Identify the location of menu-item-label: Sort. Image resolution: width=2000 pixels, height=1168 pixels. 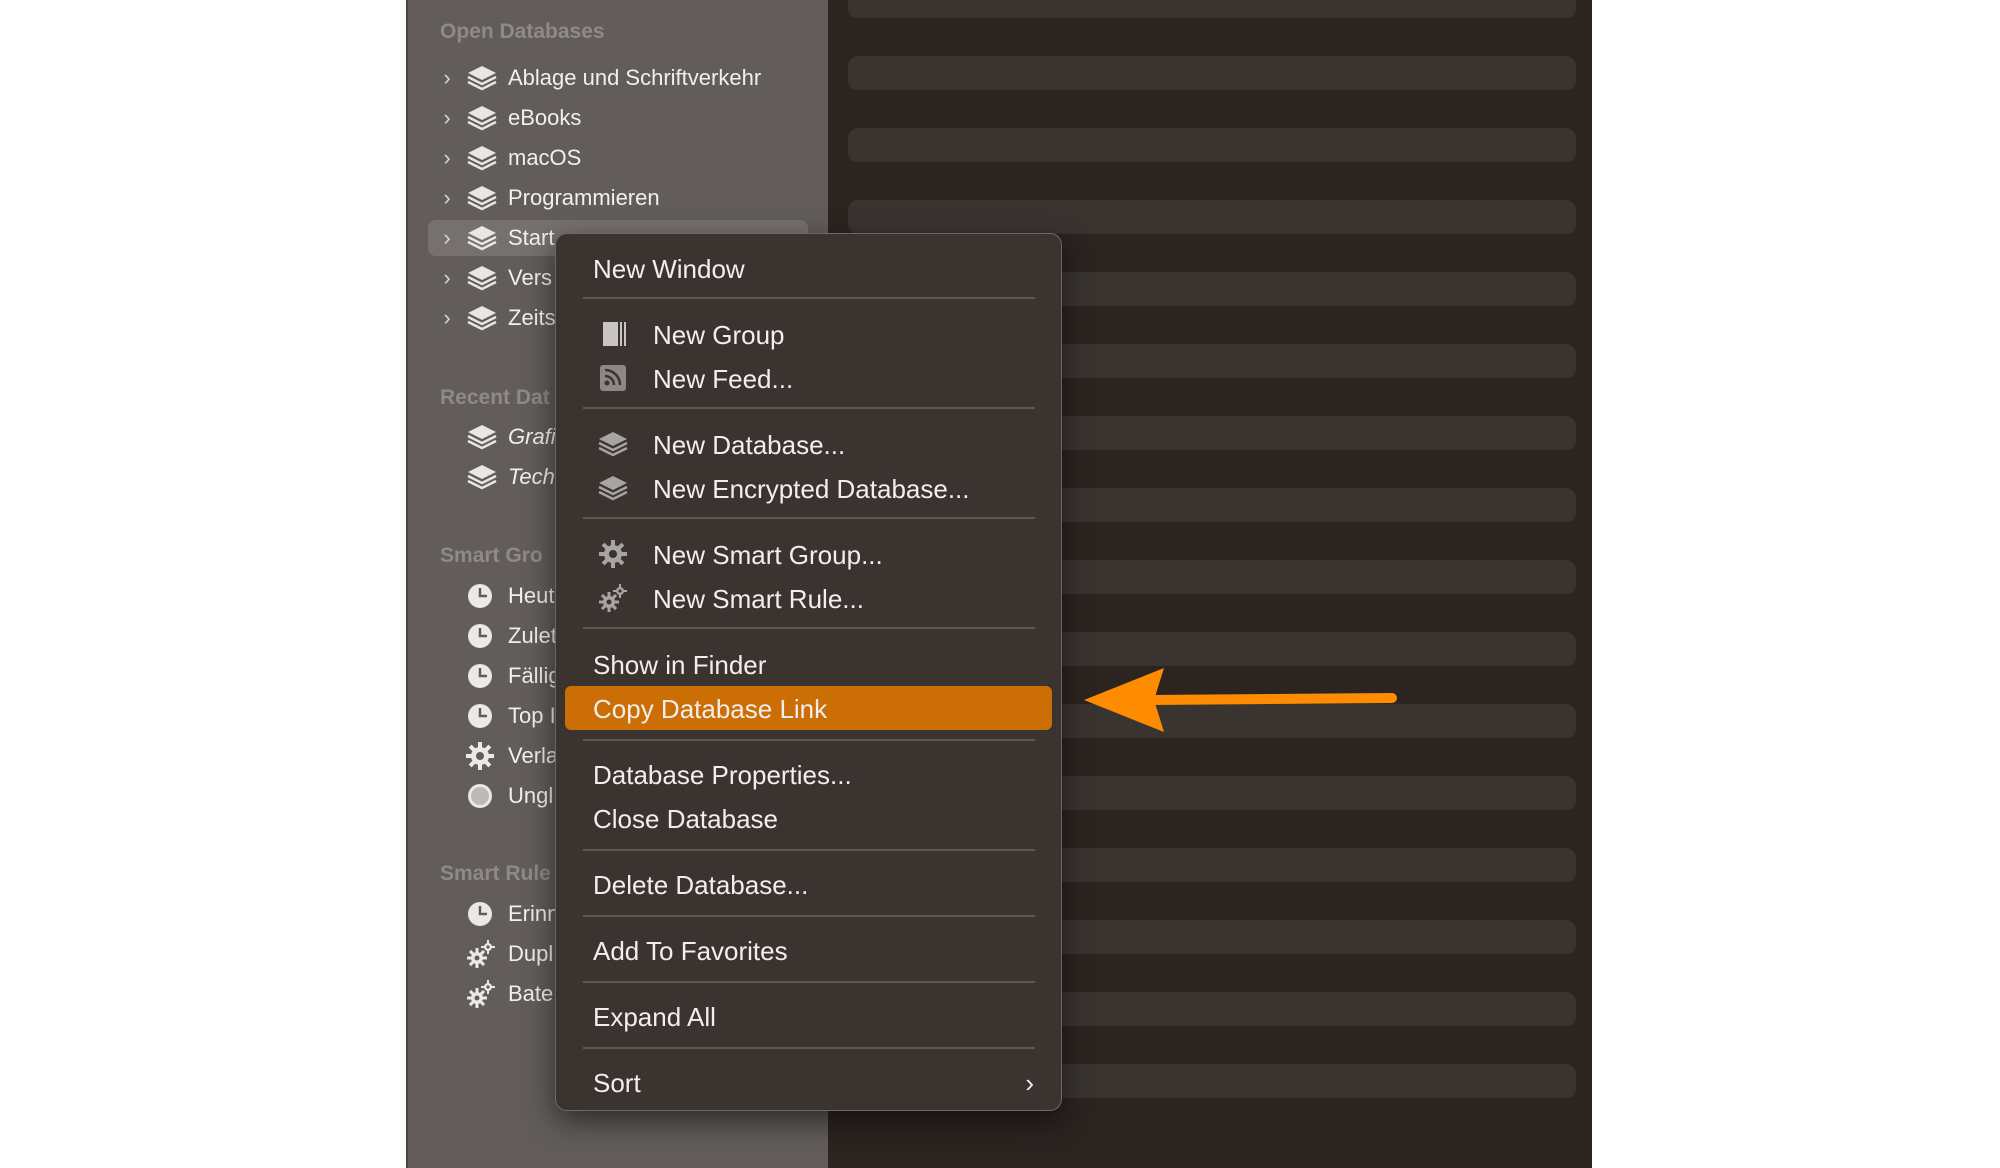
(617, 1083).